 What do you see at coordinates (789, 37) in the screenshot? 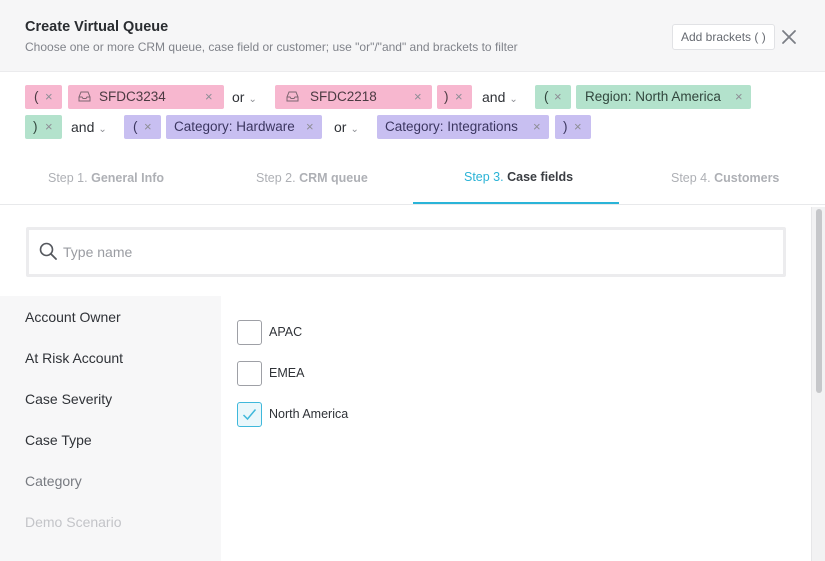
I see `close-icon` at bounding box center [789, 37].